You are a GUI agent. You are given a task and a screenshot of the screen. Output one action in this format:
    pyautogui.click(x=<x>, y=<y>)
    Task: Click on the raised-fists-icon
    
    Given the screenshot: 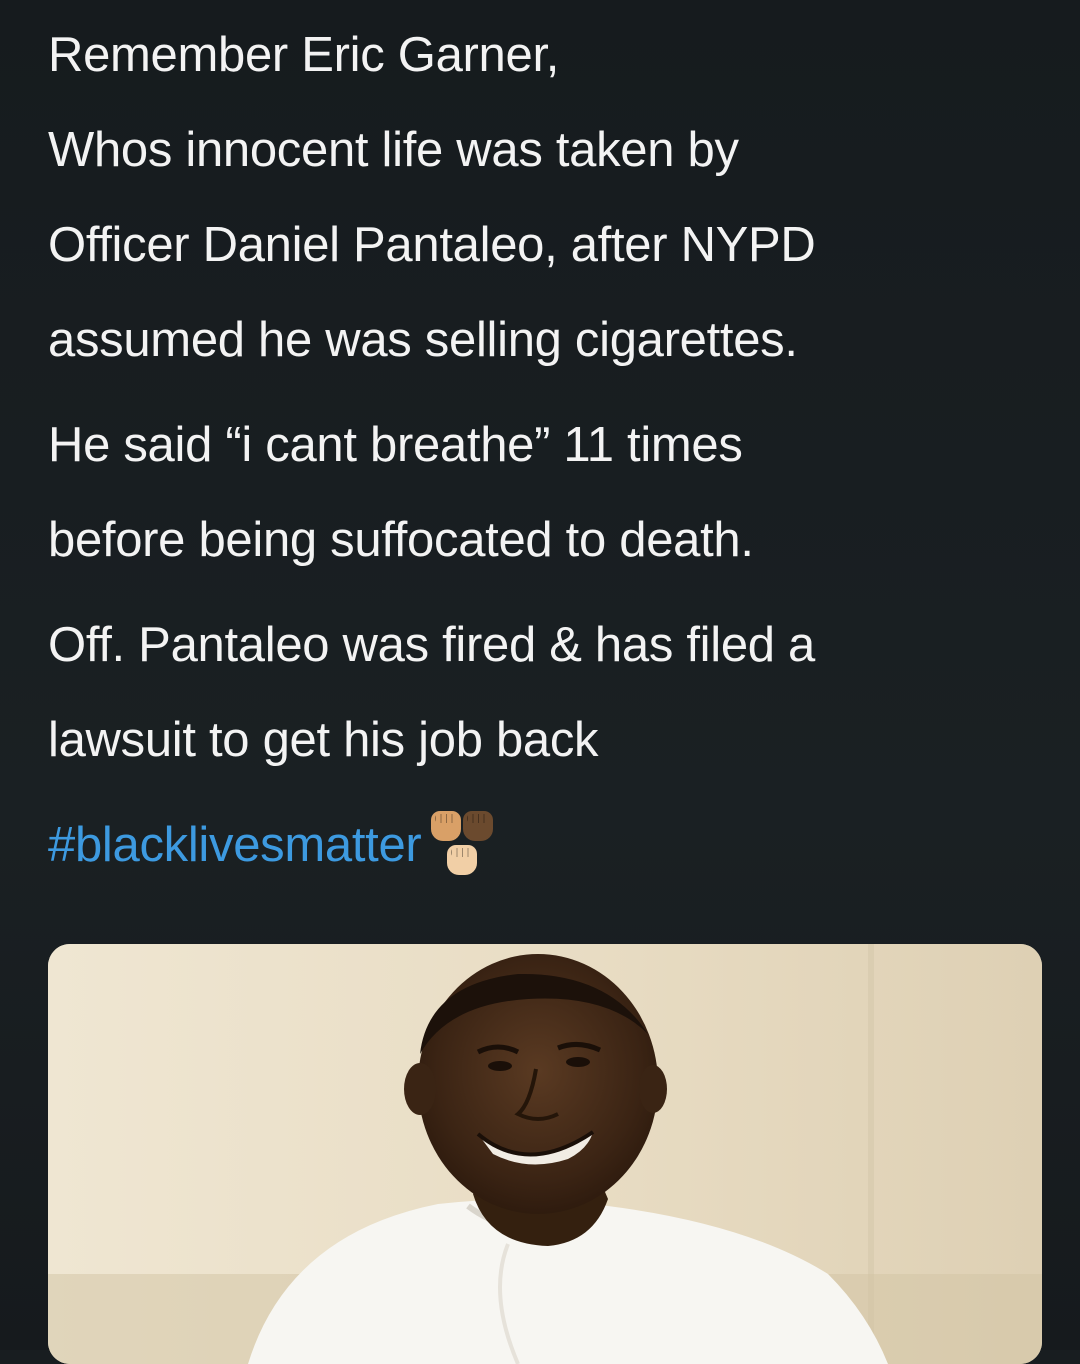 What is the action you would take?
    pyautogui.click(x=464, y=850)
    